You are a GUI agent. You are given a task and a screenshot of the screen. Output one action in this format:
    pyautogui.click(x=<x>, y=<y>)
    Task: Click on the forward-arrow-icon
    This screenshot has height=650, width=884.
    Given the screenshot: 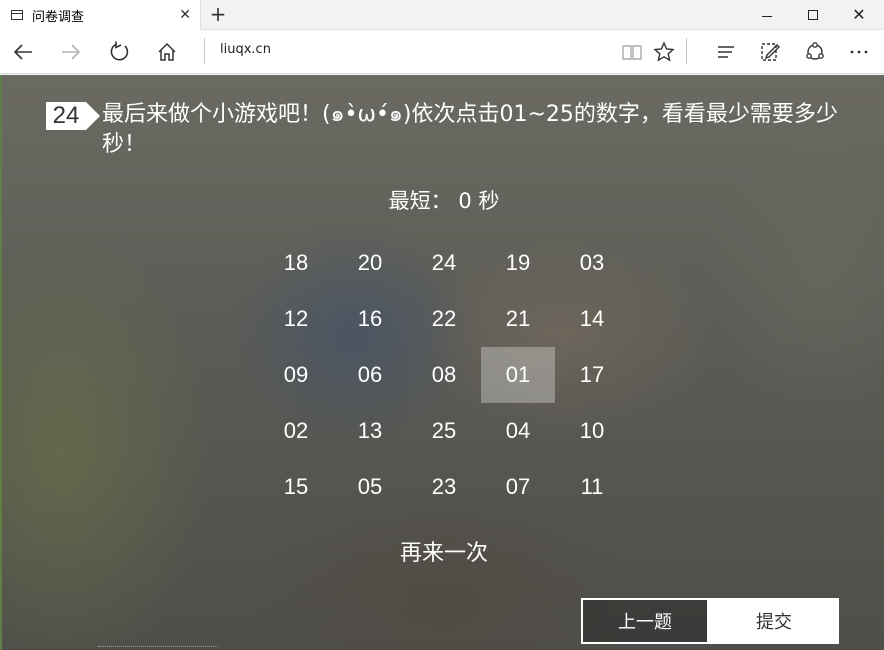 What is the action you would take?
    pyautogui.click(x=71, y=52)
    